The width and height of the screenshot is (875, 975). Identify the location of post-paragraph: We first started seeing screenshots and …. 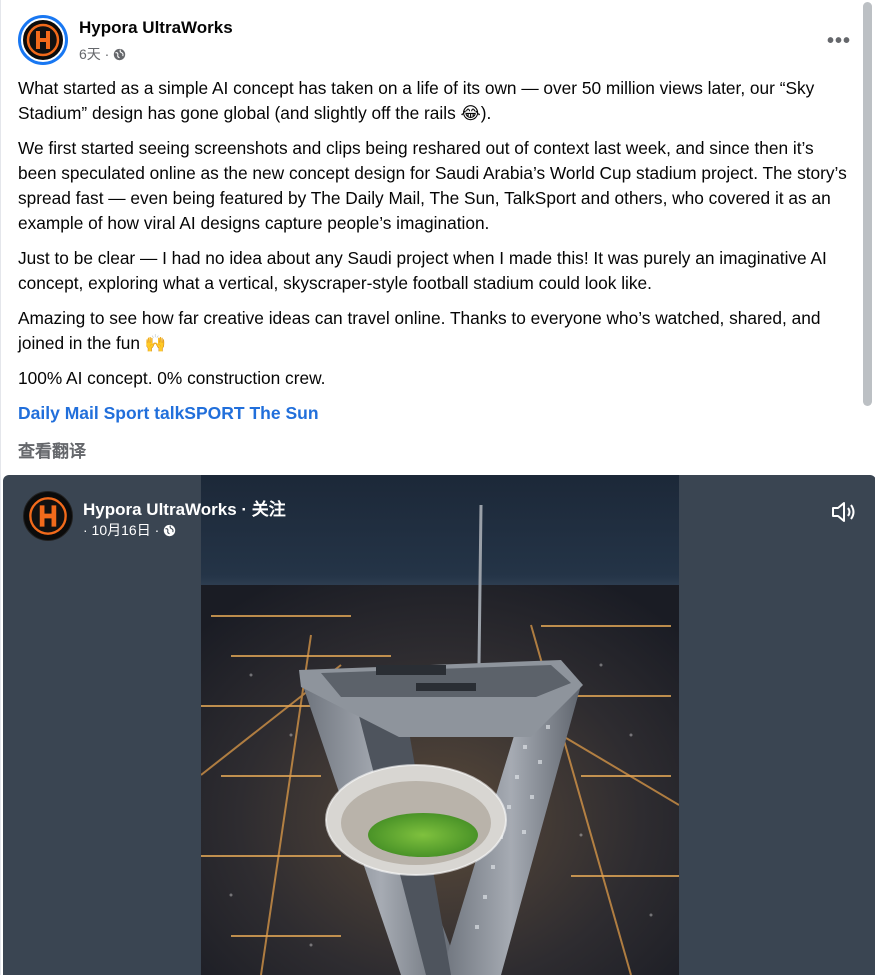
(432, 185).